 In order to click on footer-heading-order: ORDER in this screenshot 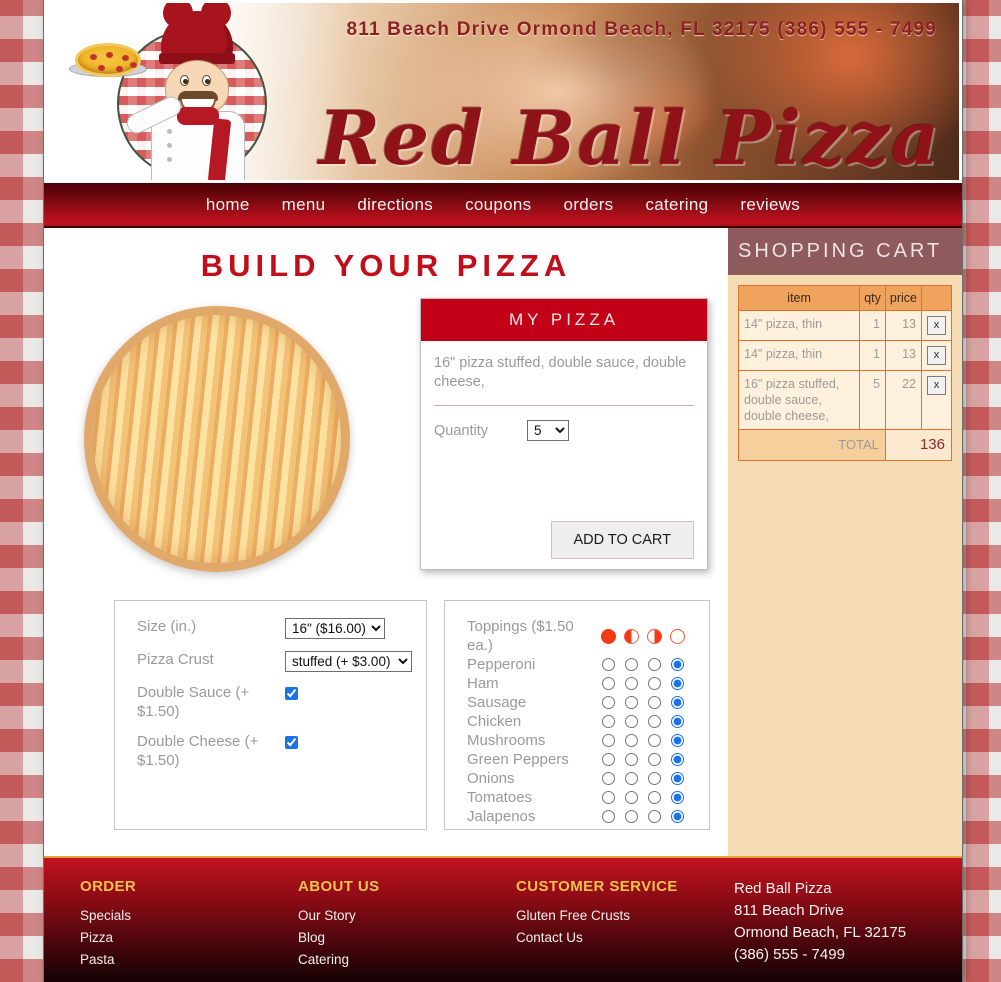, I will do `click(108, 886)`.